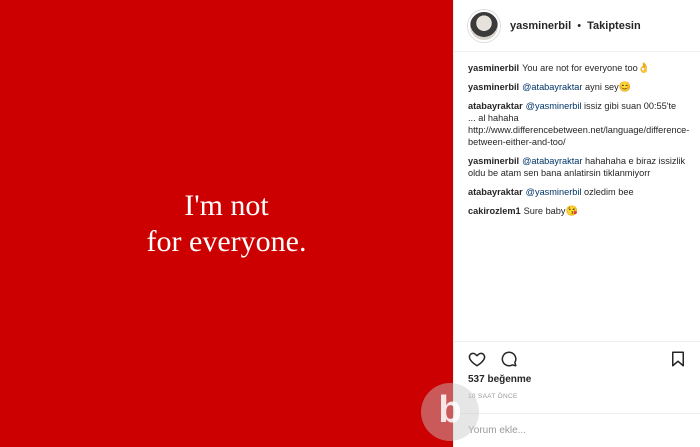 The width and height of the screenshot is (700, 447). Describe the element at coordinates (602, 87) in the screenshot. I see `comment-text: ayni sey` at that location.